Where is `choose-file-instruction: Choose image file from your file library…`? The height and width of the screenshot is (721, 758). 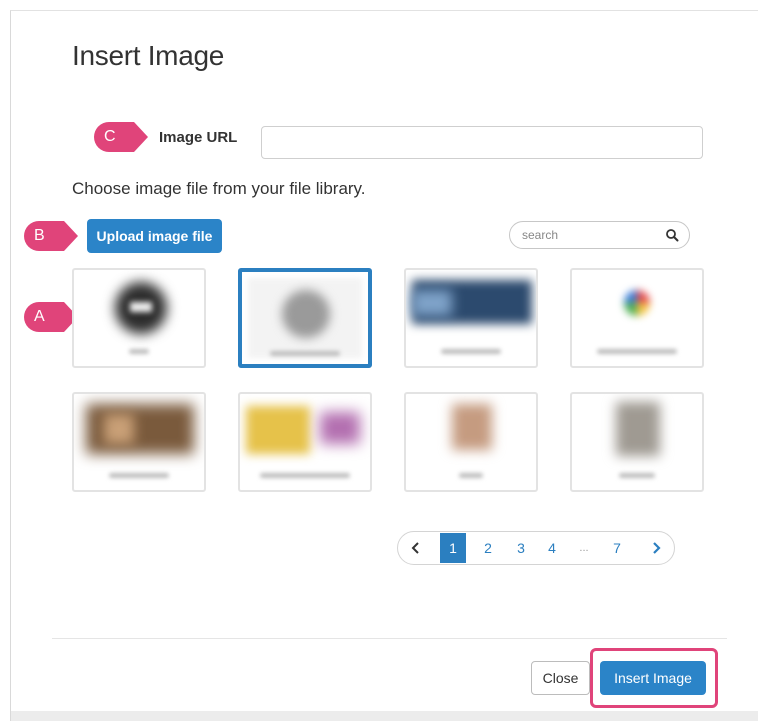 choose-file-instruction: Choose image file from your file library… is located at coordinates (219, 188).